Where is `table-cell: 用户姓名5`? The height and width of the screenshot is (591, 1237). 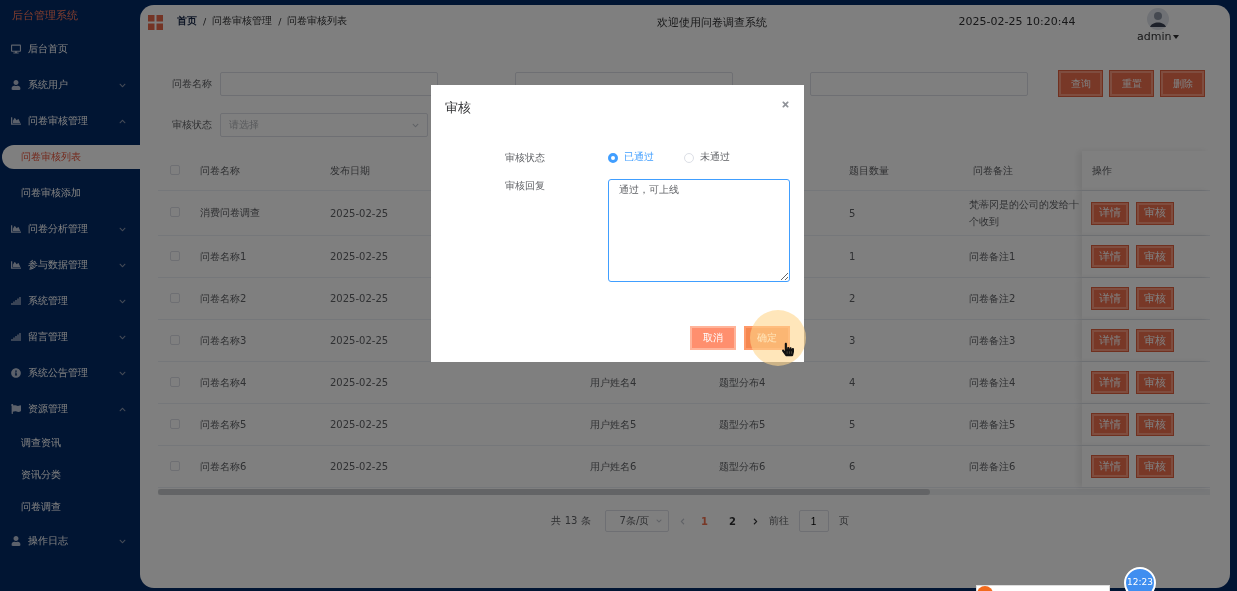
table-cell: 用户姓名5 is located at coordinates (613, 424).